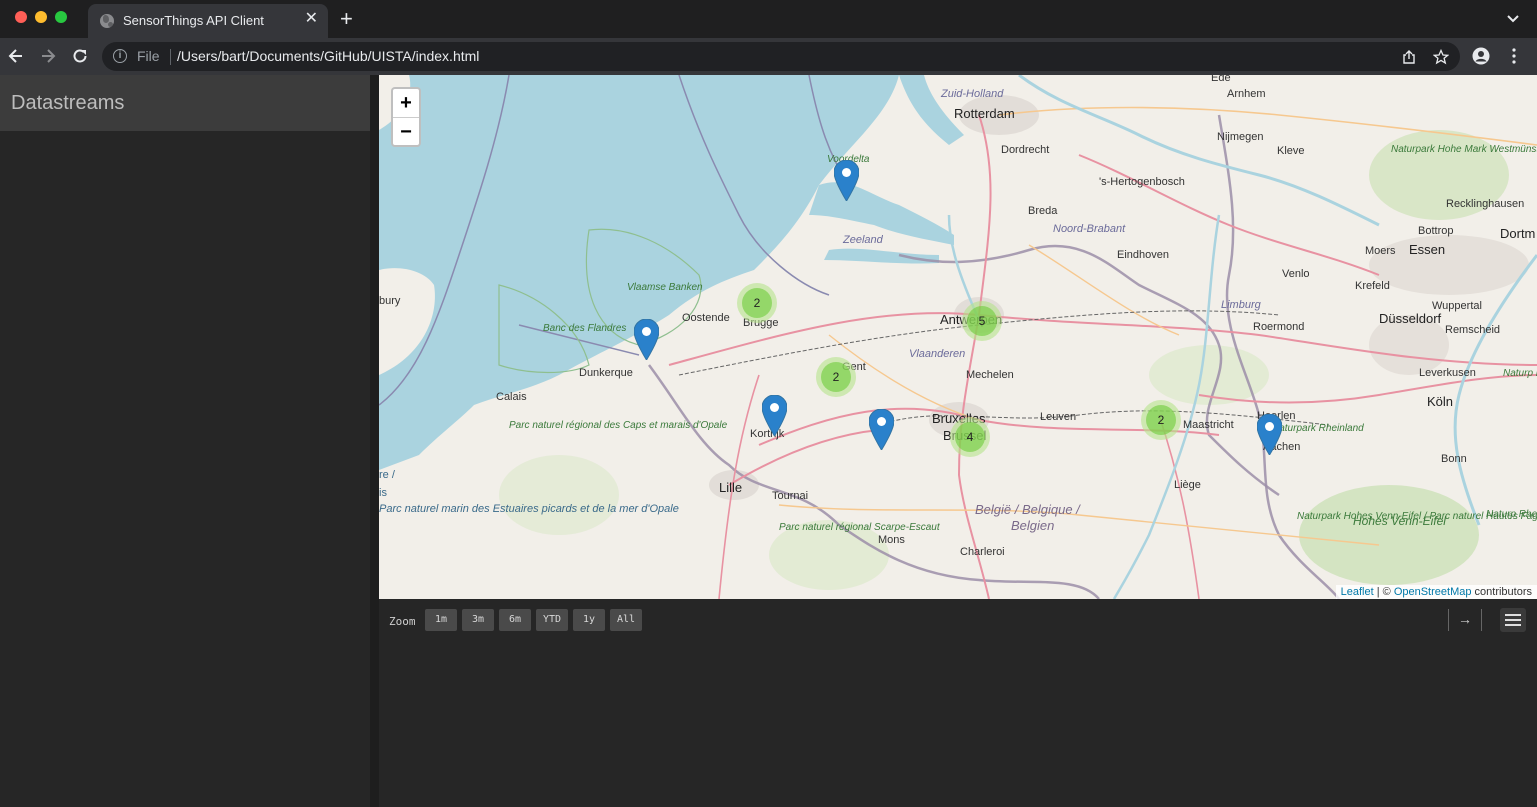 Image resolution: width=1537 pixels, height=807 pixels. What do you see at coordinates (1279, 327) in the screenshot?
I see `place-roermond: Roermond` at bounding box center [1279, 327].